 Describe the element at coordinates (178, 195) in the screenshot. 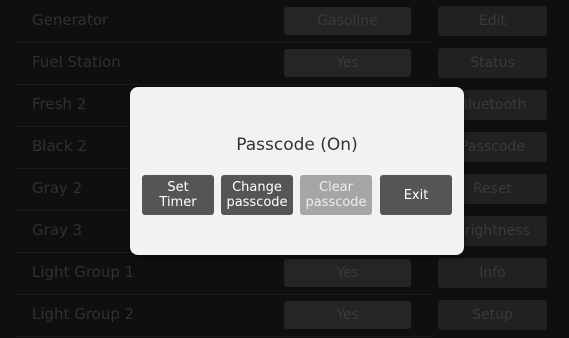

I see `set-timer-button: Set Timer` at that location.